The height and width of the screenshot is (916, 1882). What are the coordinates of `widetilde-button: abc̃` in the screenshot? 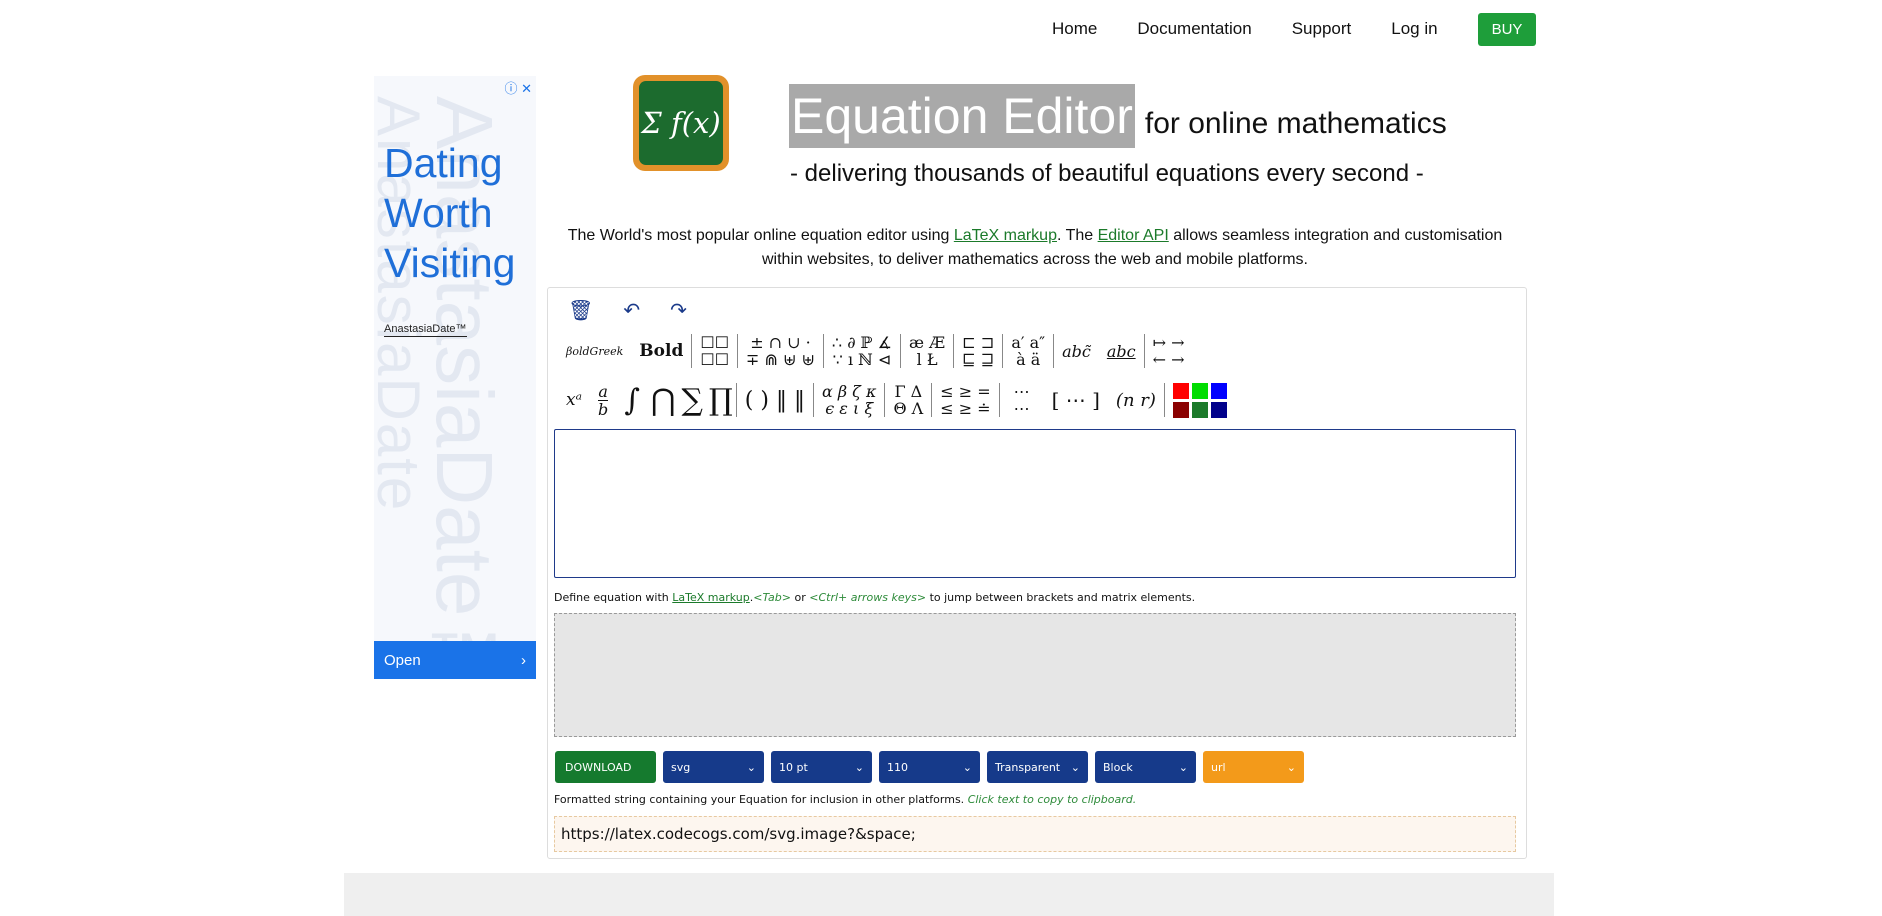 It's located at (1076, 351).